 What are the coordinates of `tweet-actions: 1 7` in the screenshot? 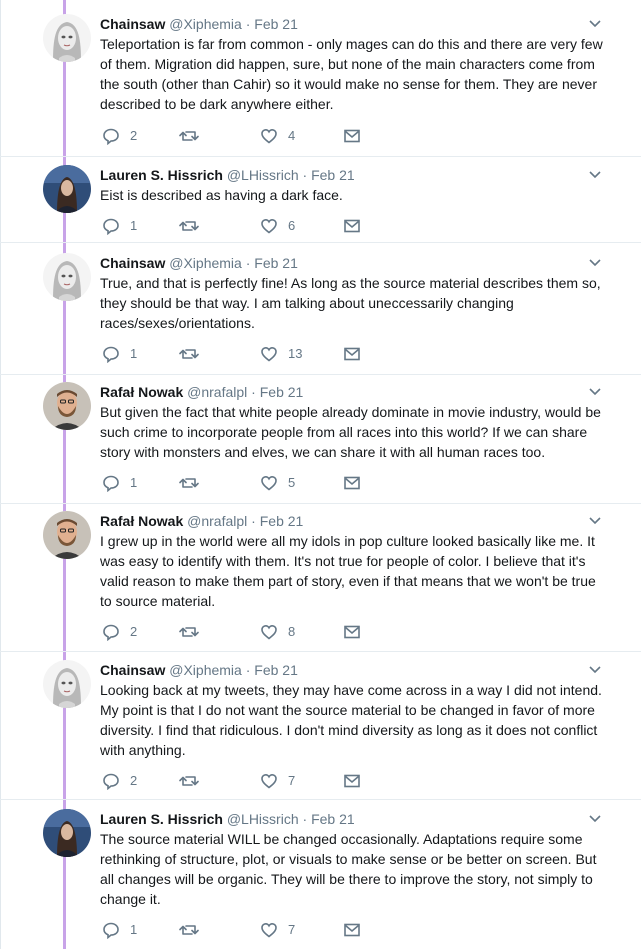 It's located at (250, 930).